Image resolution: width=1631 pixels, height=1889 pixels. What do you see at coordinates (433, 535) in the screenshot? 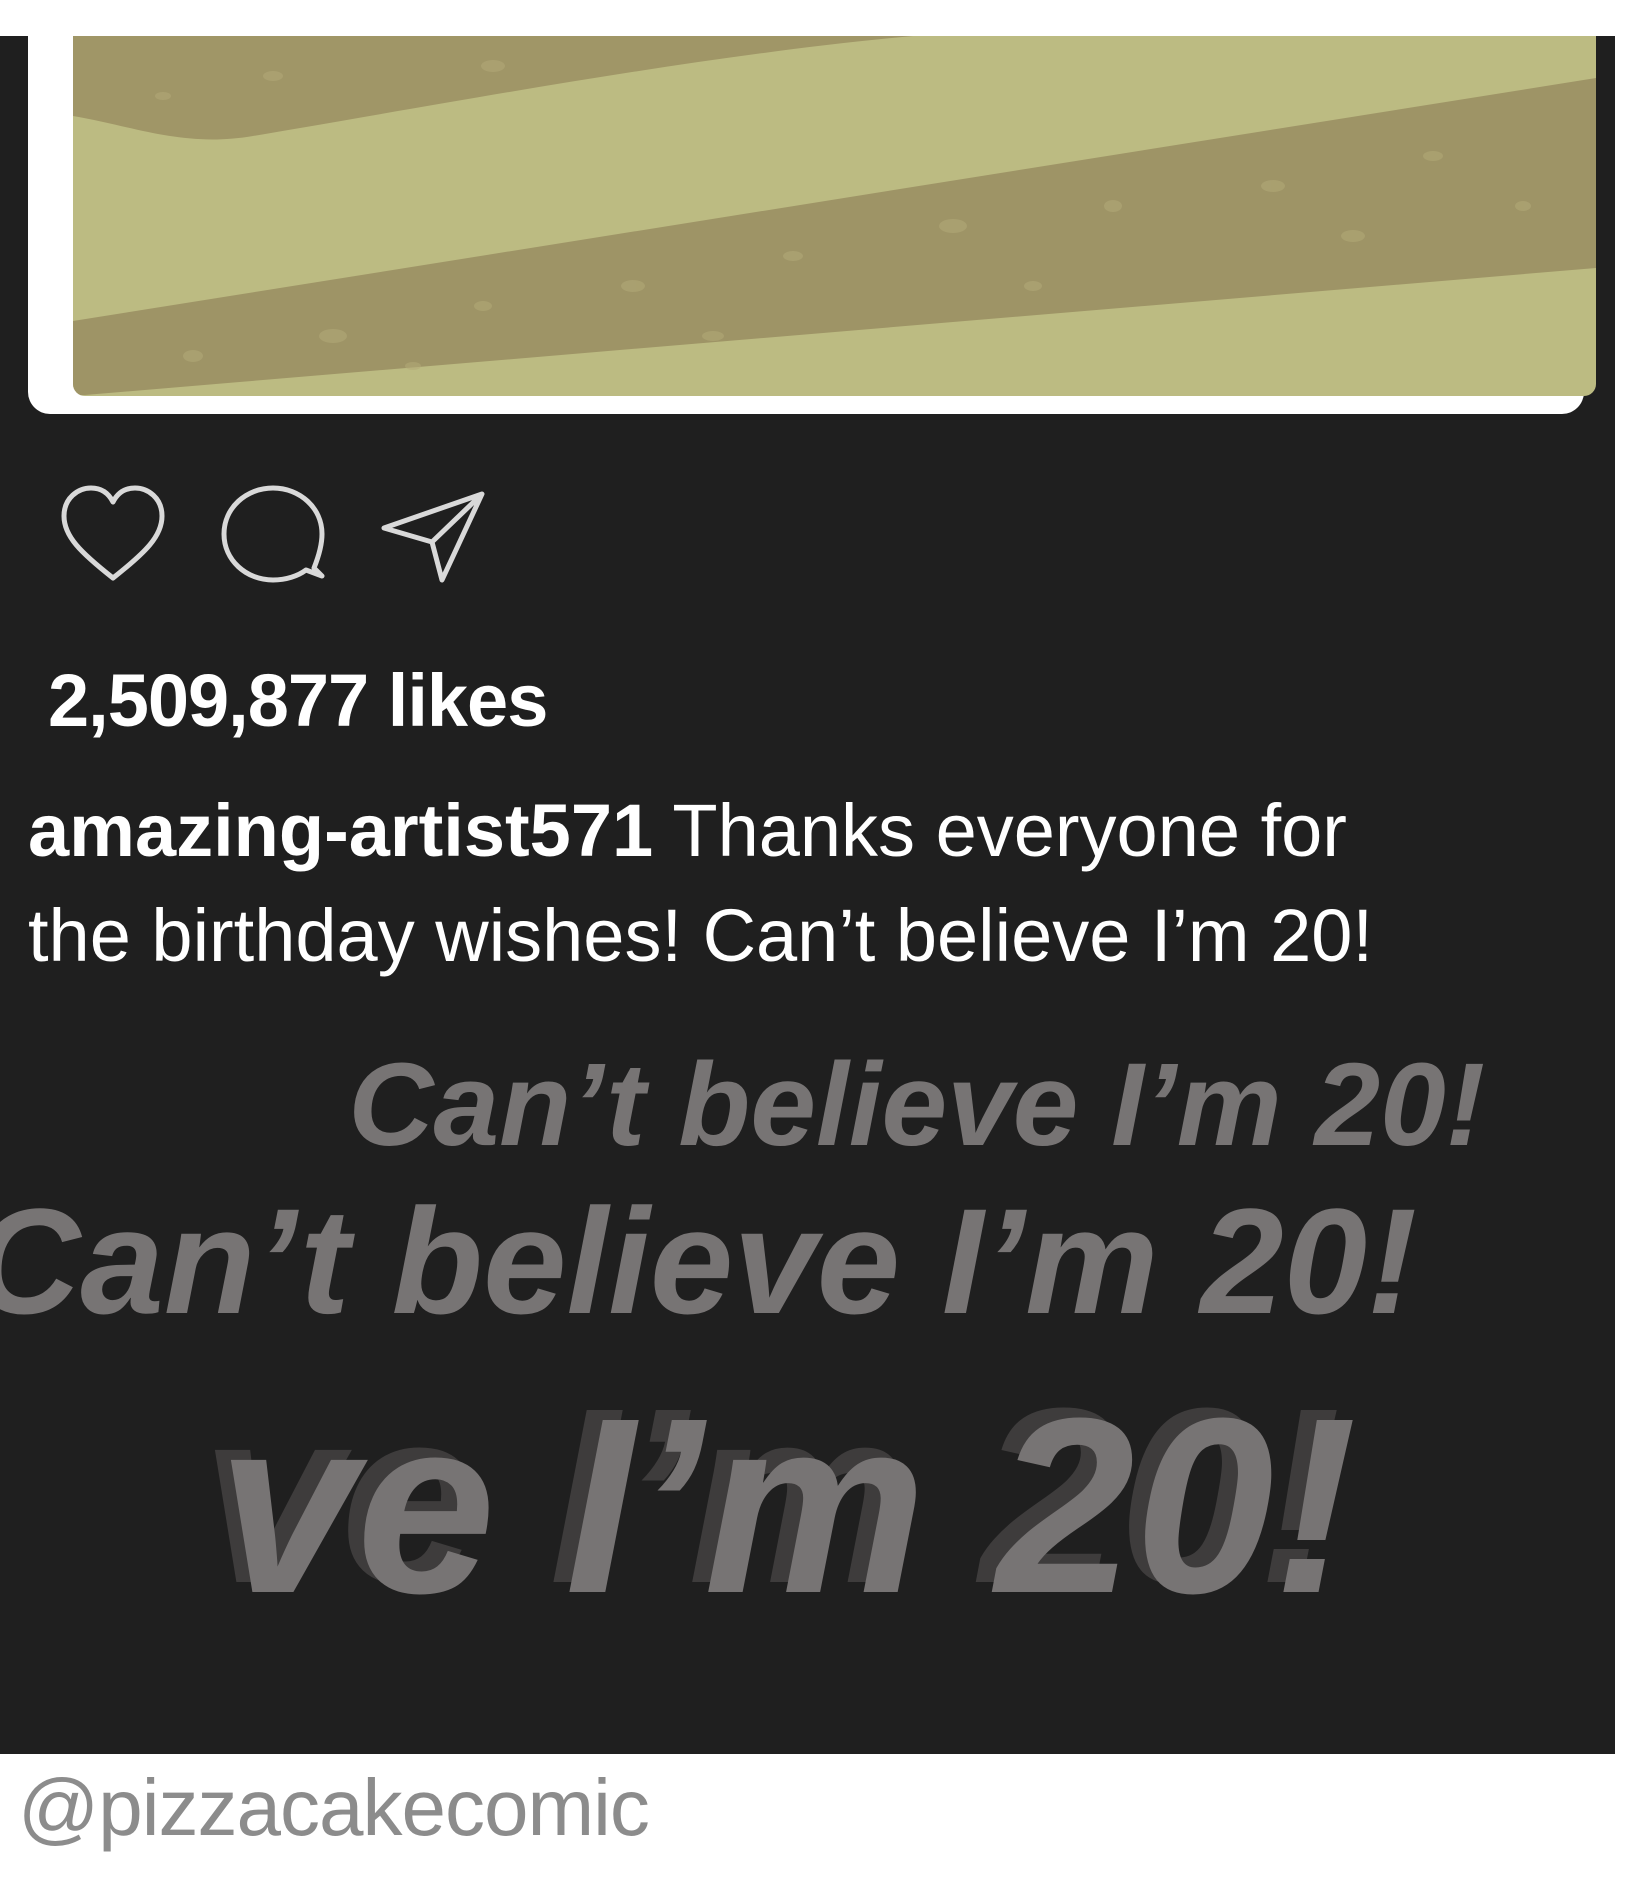
I see `share-icon` at bounding box center [433, 535].